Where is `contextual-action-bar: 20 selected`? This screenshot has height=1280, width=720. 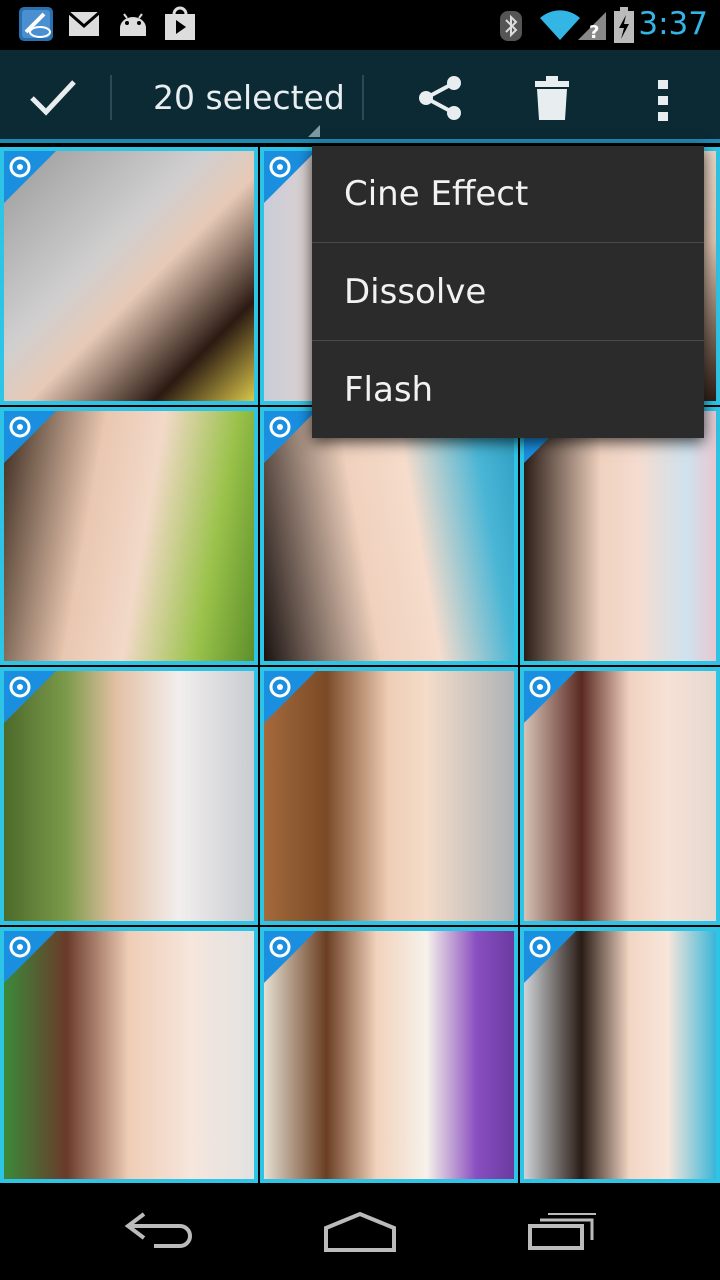
contextual-action-bar: 20 selected is located at coordinates (360, 95).